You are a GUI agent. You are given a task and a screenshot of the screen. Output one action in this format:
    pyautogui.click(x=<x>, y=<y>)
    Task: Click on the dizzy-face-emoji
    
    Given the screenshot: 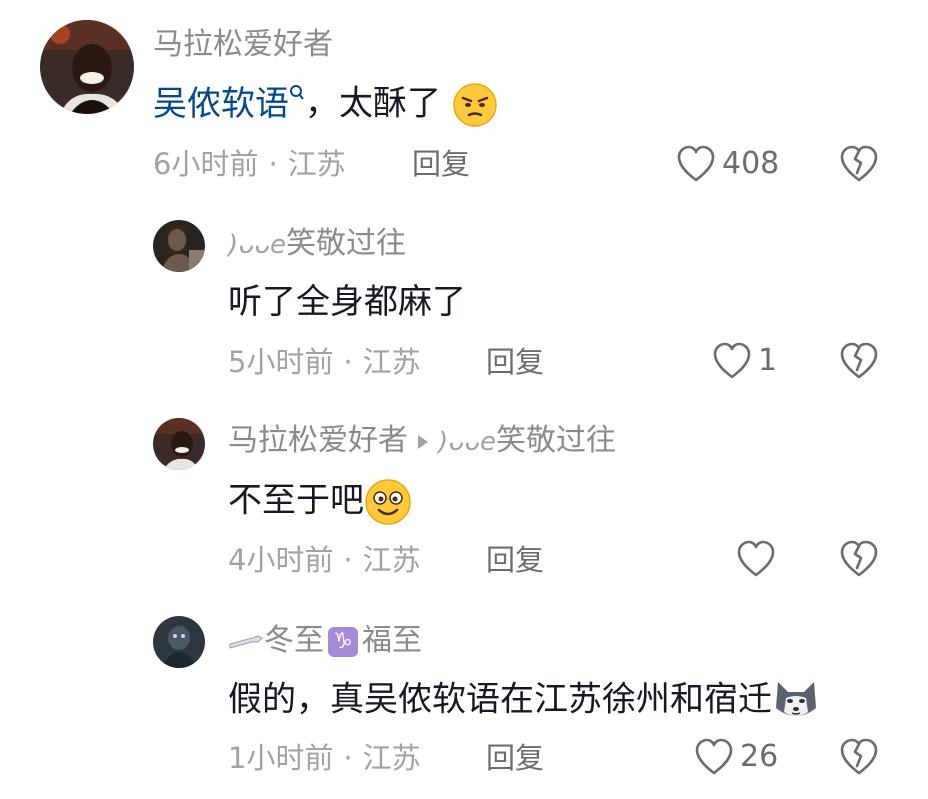 What is the action you would take?
    pyautogui.click(x=388, y=502)
    